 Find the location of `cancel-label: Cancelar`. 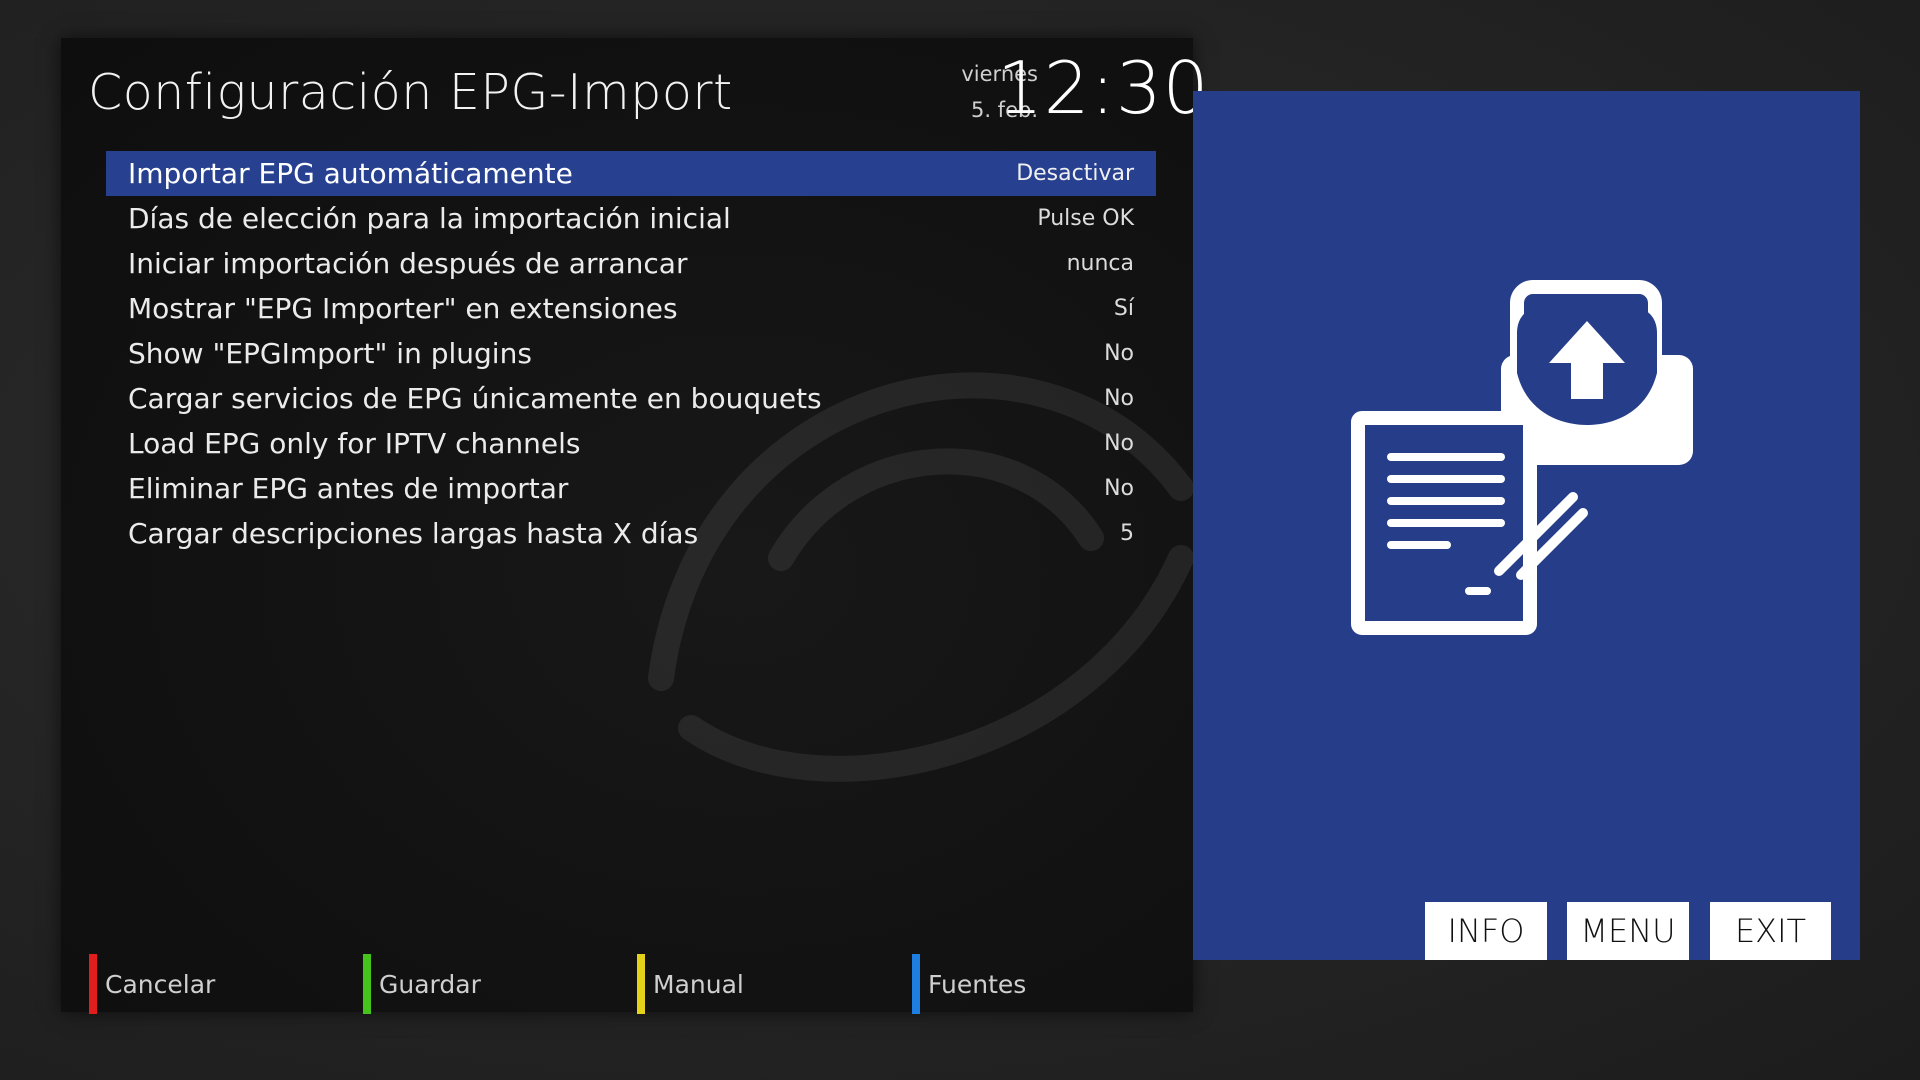

cancel-label: Cancelar is located at coordinates (160, 984).